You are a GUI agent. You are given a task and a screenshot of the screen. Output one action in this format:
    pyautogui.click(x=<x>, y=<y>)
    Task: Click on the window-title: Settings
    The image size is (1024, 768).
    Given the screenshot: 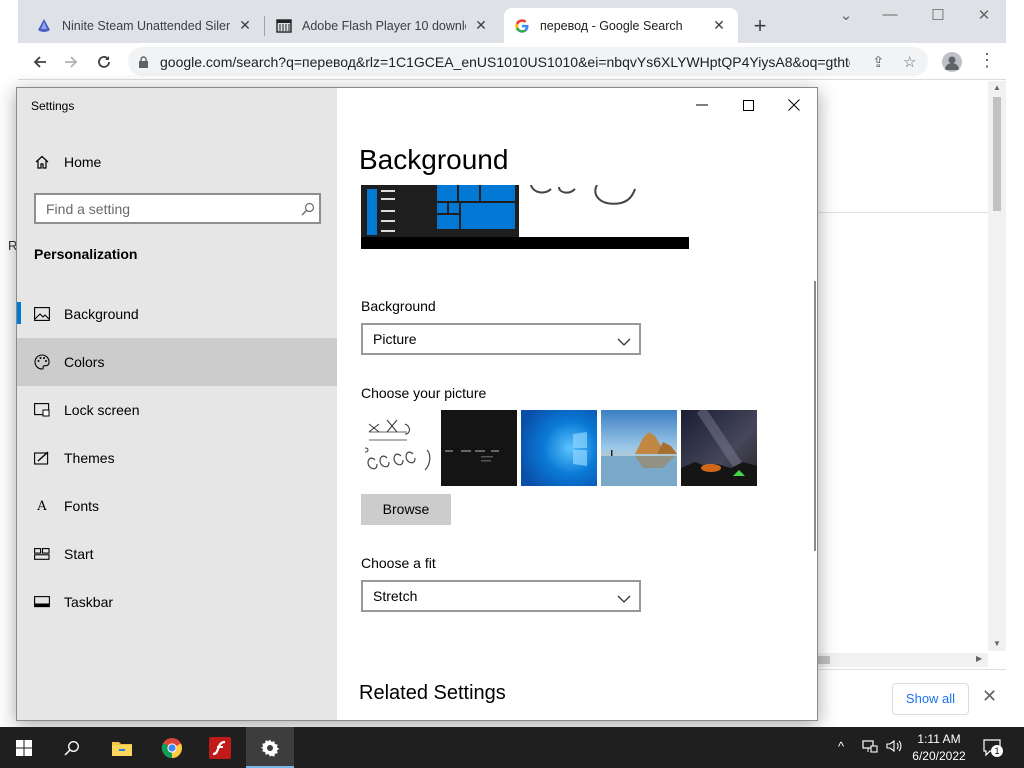 What is the action you would take?
    pyautogui.click(x=53, y=106)
    